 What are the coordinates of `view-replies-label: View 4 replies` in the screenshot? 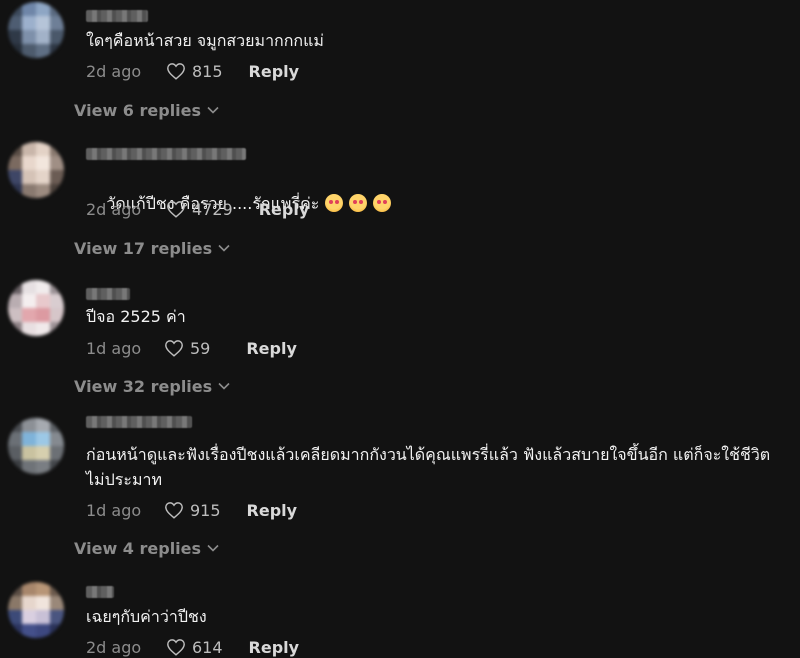 It's located at (138, 548).